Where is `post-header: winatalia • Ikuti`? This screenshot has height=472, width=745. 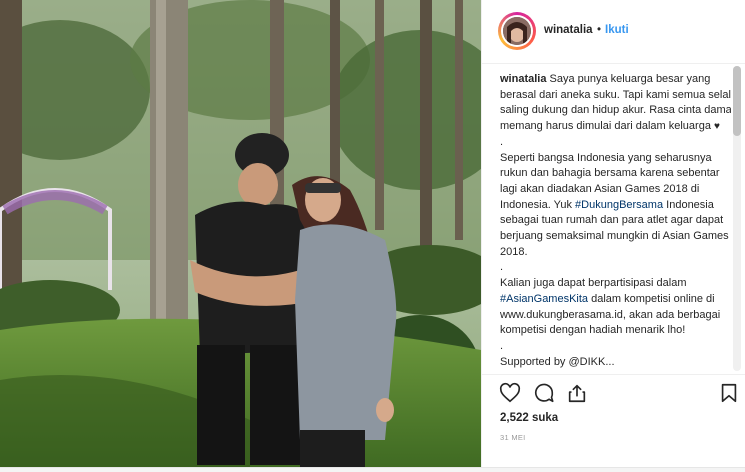
post-header: winatalia • Ikuti is located at coordinates (613, 32).